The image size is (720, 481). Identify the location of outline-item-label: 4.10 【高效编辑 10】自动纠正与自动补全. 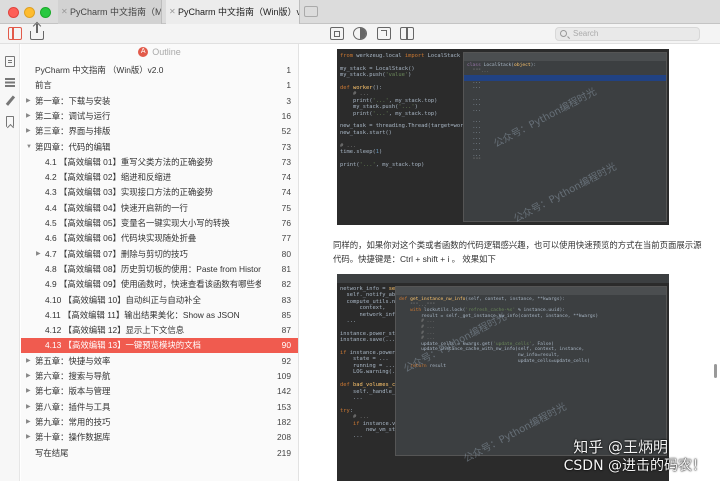
(123, 299).